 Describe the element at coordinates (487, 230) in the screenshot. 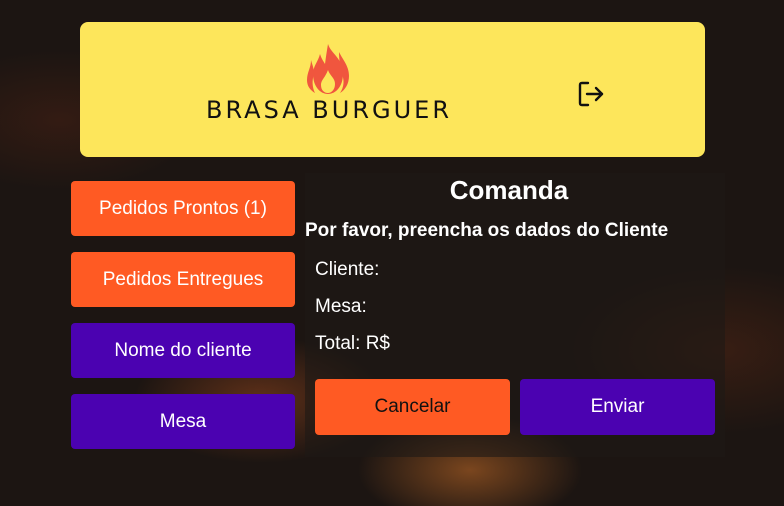

I see `comanda-subtitle: Por favor, preencha os dados do Cliente` at that location.